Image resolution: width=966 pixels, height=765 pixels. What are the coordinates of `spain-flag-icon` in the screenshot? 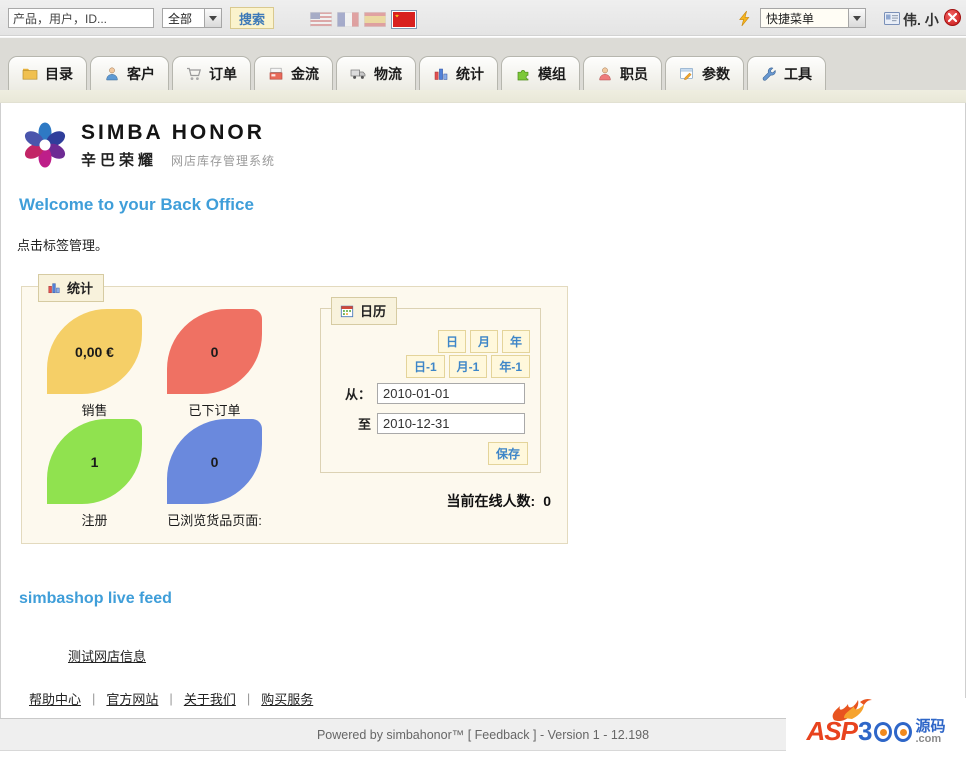 It's located at (375, 19).